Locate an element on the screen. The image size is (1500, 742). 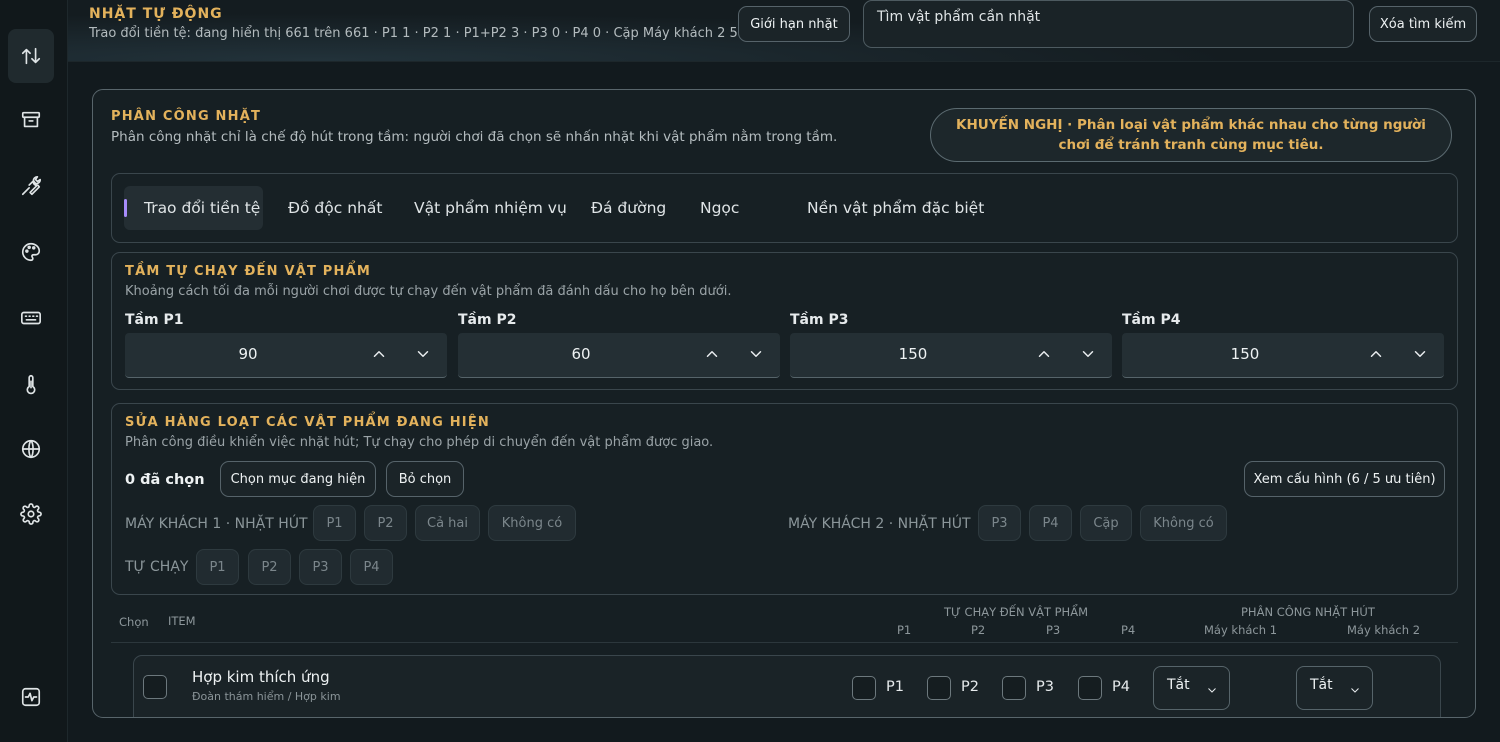
autorun-option-p1: P1 is located at coordinates (217, 567).